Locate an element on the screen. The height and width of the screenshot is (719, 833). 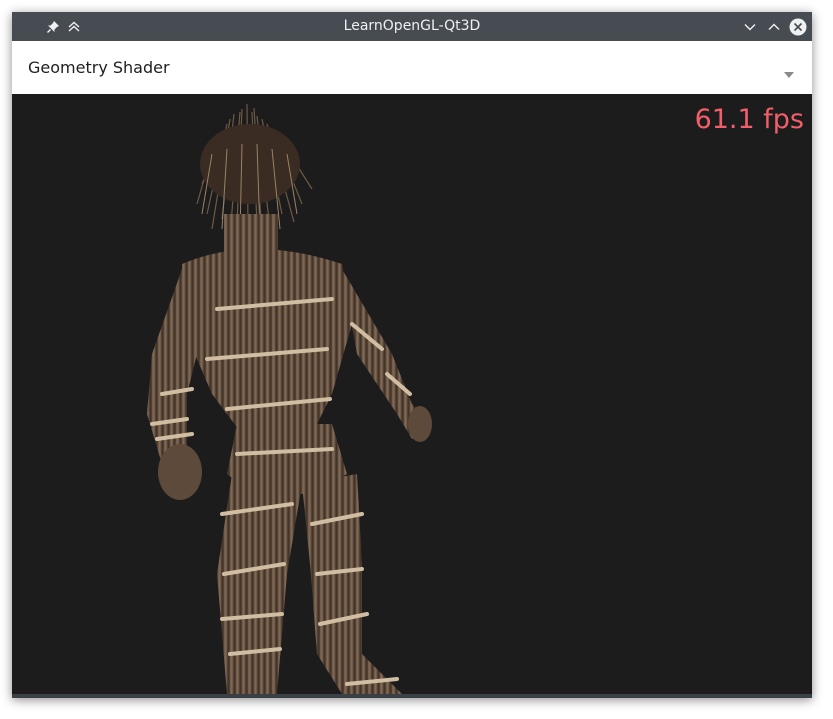
shader-select: Geometry Shader is located at coordinates (412, 67).